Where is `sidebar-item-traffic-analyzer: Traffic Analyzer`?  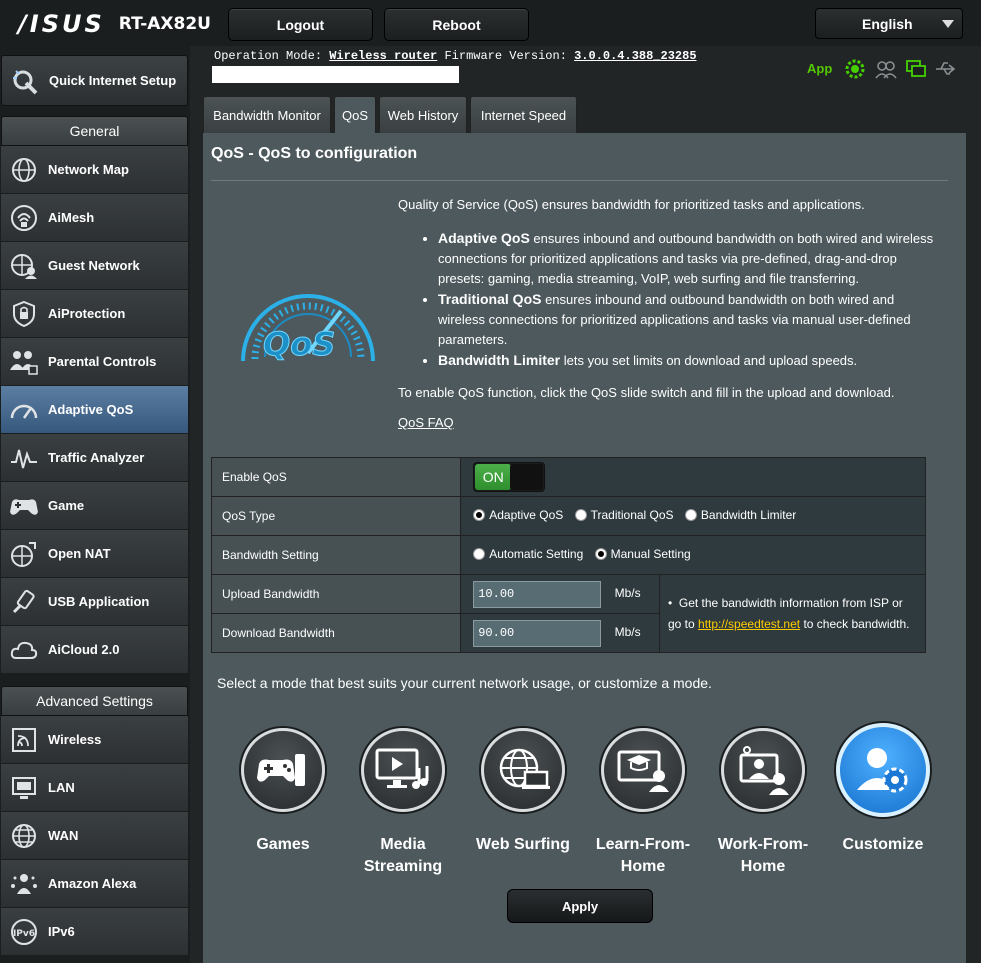
sidebar-item-traffic-analyzer: Traffic Analyzer is located at coordinates (94, 458).